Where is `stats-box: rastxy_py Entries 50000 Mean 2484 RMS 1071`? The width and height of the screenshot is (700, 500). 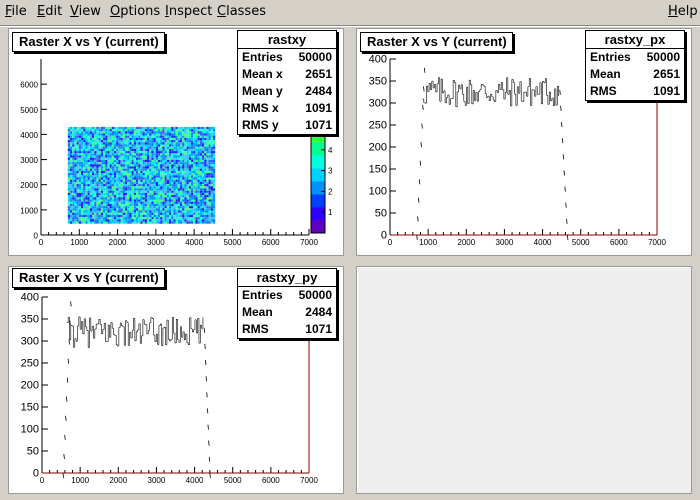 stats-box: rastxy_py Entries 50000 Mean 2484 RMS 1071 is located at coordinates (287, 303).